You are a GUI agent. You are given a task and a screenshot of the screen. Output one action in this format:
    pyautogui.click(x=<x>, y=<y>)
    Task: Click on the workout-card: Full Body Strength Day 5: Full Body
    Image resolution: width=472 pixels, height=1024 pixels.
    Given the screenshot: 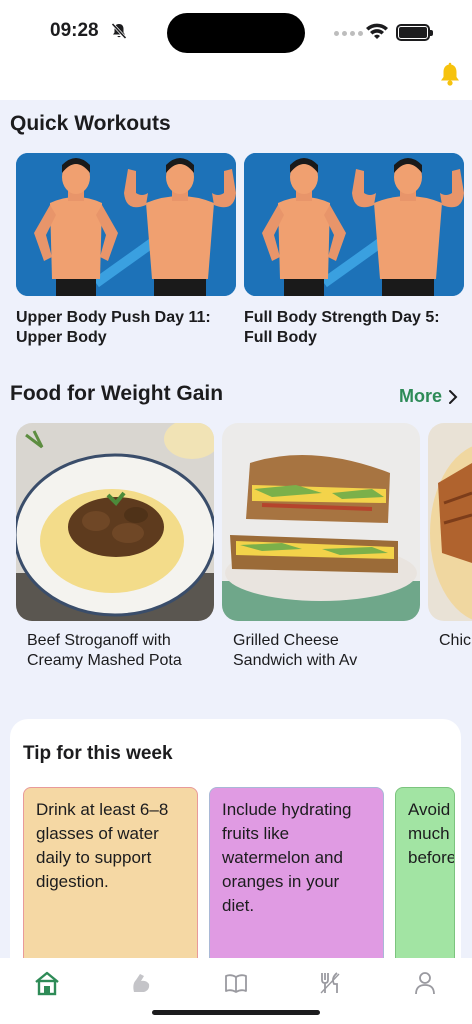 What is the action you would take?
    pyautogui.click(x=354, y=250)
    